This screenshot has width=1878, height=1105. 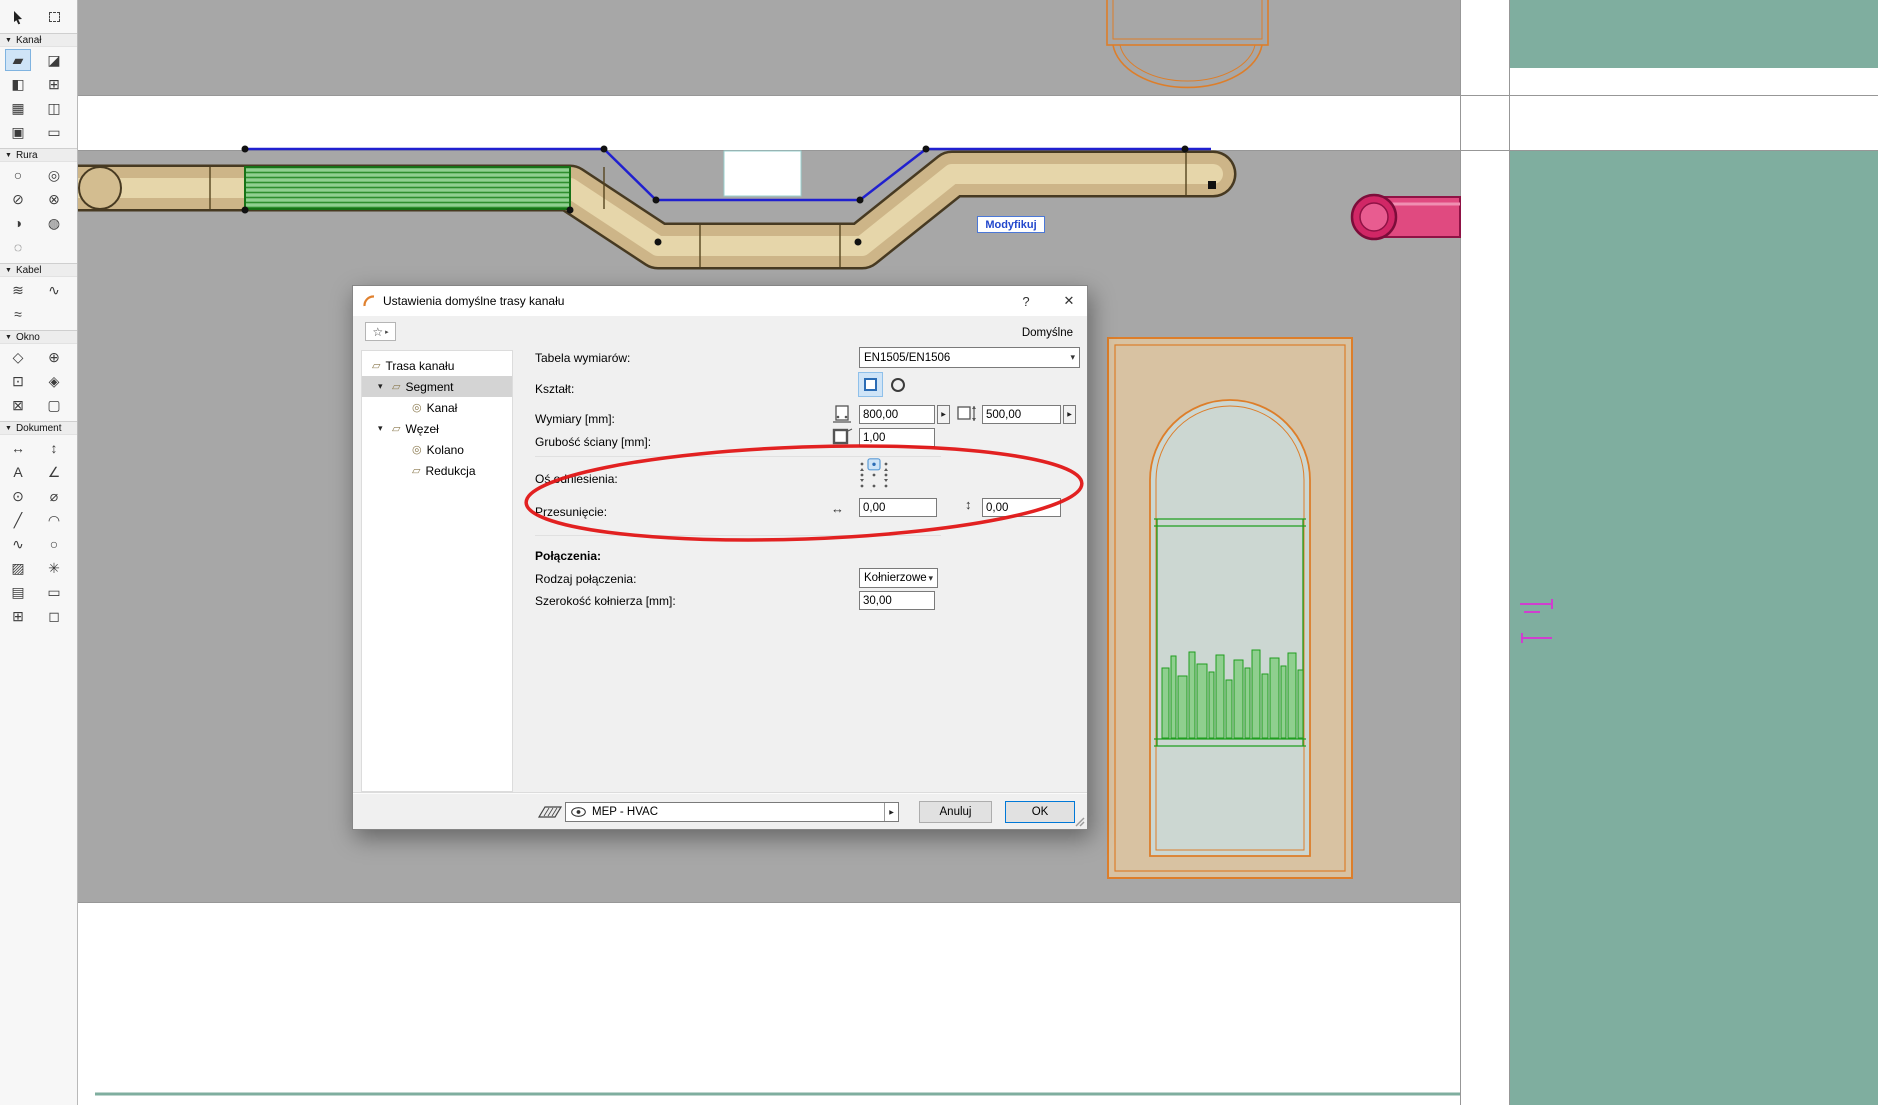 What do you see at coordinates (1011, 224) in the screenshot?
I see `modify-button: Modyfikuj` at bounding box center [1011, 224].